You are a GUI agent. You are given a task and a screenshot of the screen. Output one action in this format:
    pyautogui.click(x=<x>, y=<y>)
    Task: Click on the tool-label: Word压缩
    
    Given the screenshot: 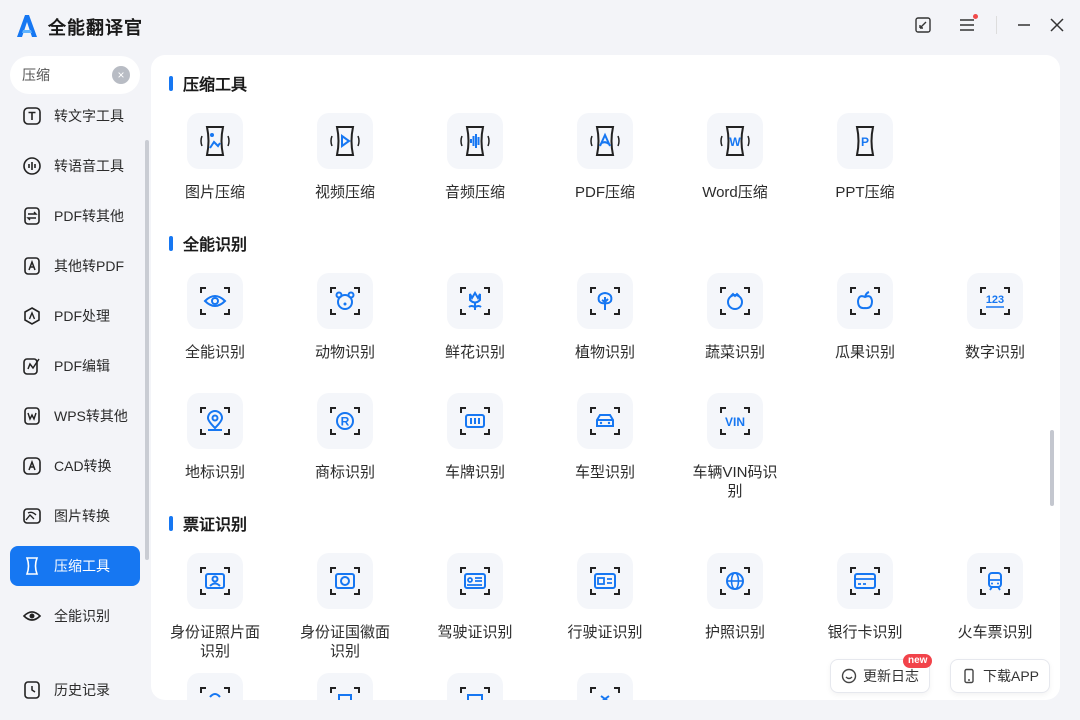 What is the action you would take?
    pyautogui.click(x=735, y=192)
    